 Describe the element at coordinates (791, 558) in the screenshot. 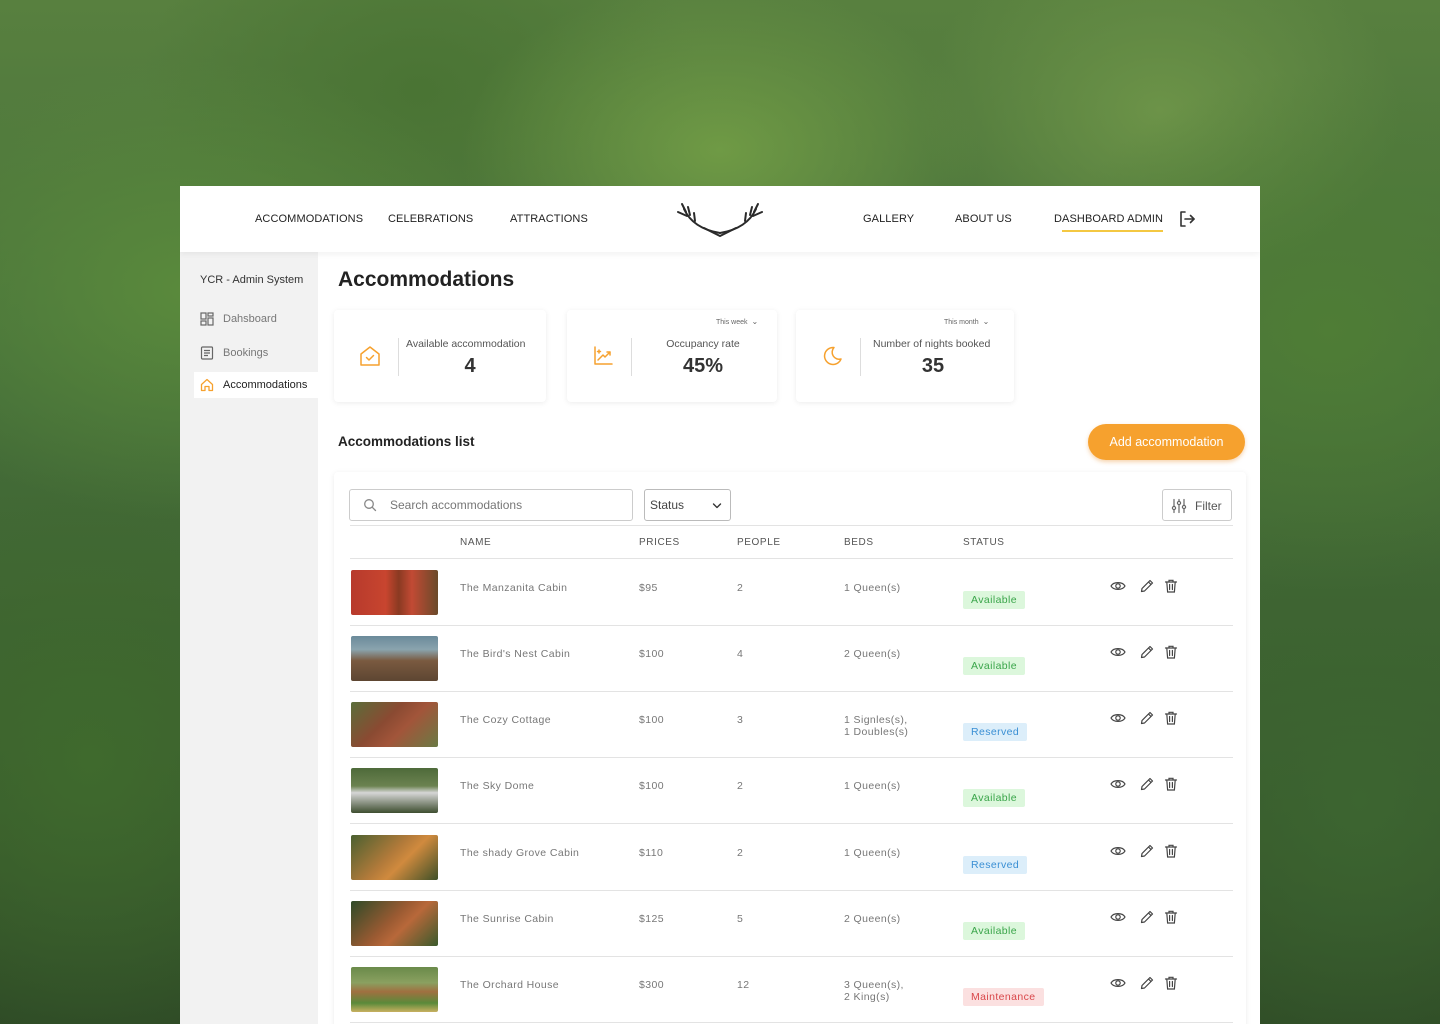

I see `table-divider` at that location.